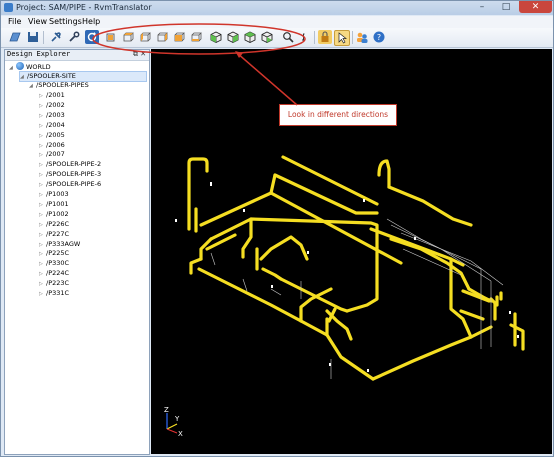 The width and height of the screenshot is (554, 458). I want to click on lock-icon, so click(325, 36).